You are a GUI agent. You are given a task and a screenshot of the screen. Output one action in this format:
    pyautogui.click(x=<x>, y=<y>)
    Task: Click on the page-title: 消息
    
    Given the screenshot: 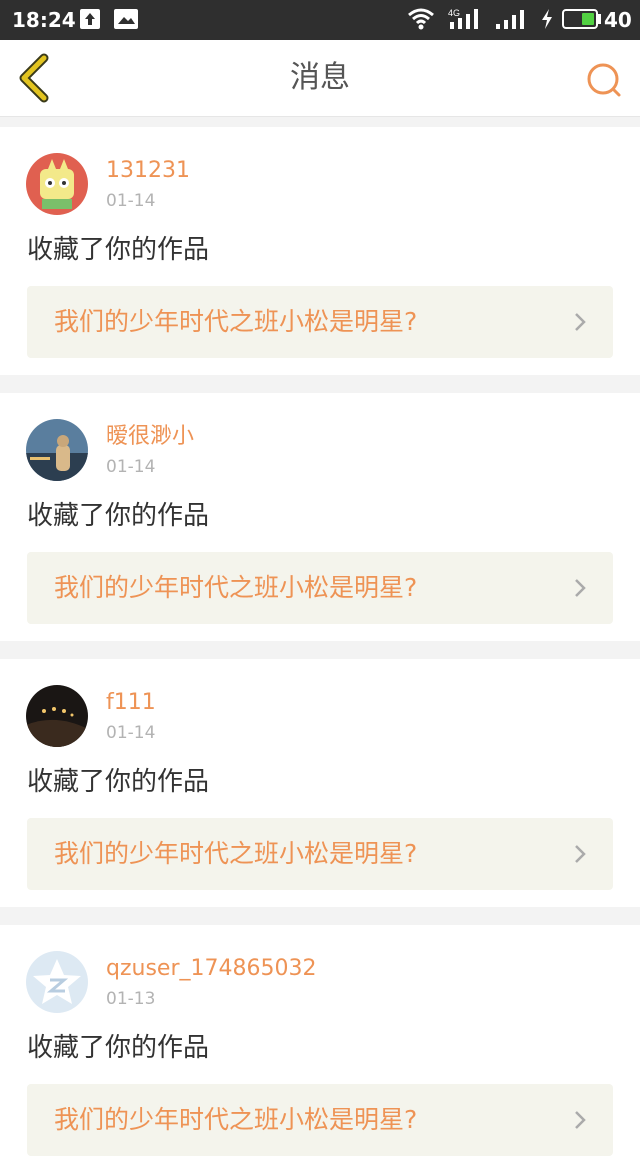 What is the action you would take?
    pyautogui.click(x=320, y=77)
    